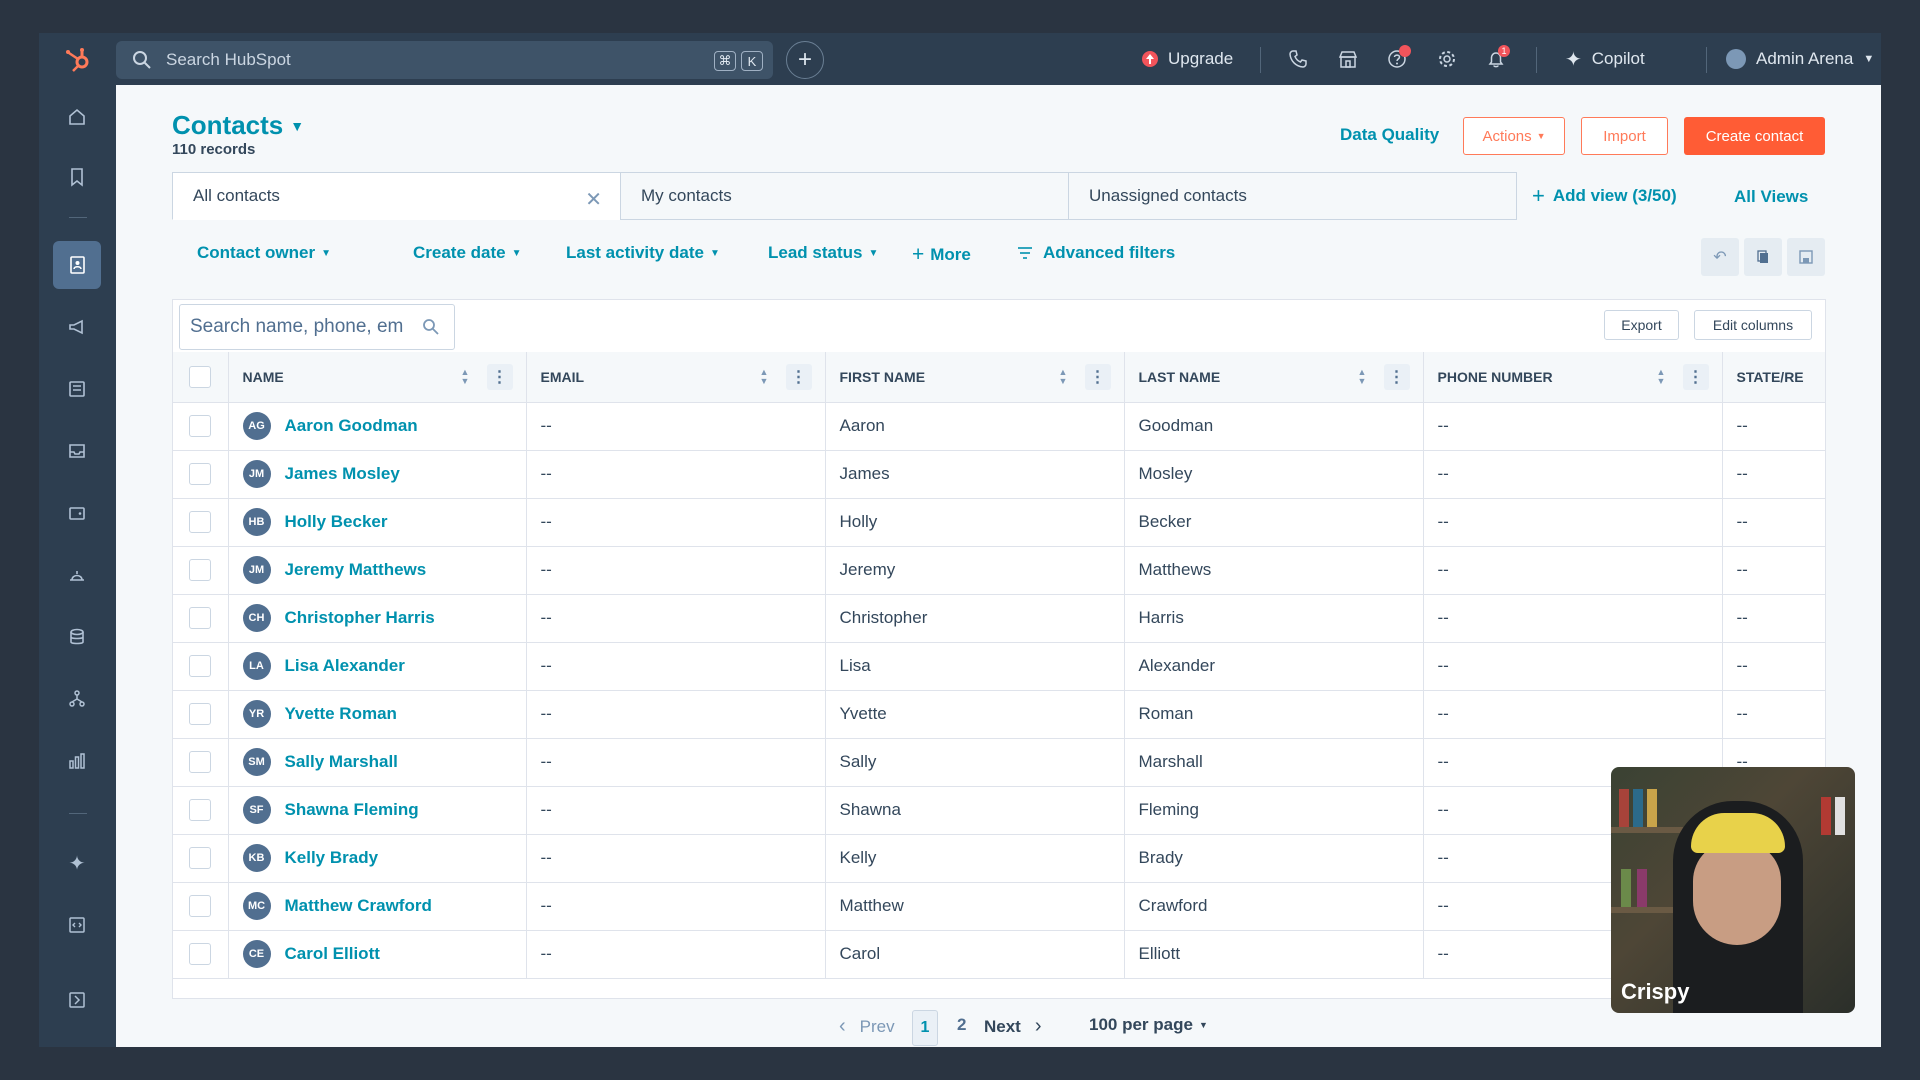 The height and width of the screenshot is (1080, 1920). Describe the element at coordinates (342, 474) in the screenshot. I see `contact-name-link: James Mosley` at that location.